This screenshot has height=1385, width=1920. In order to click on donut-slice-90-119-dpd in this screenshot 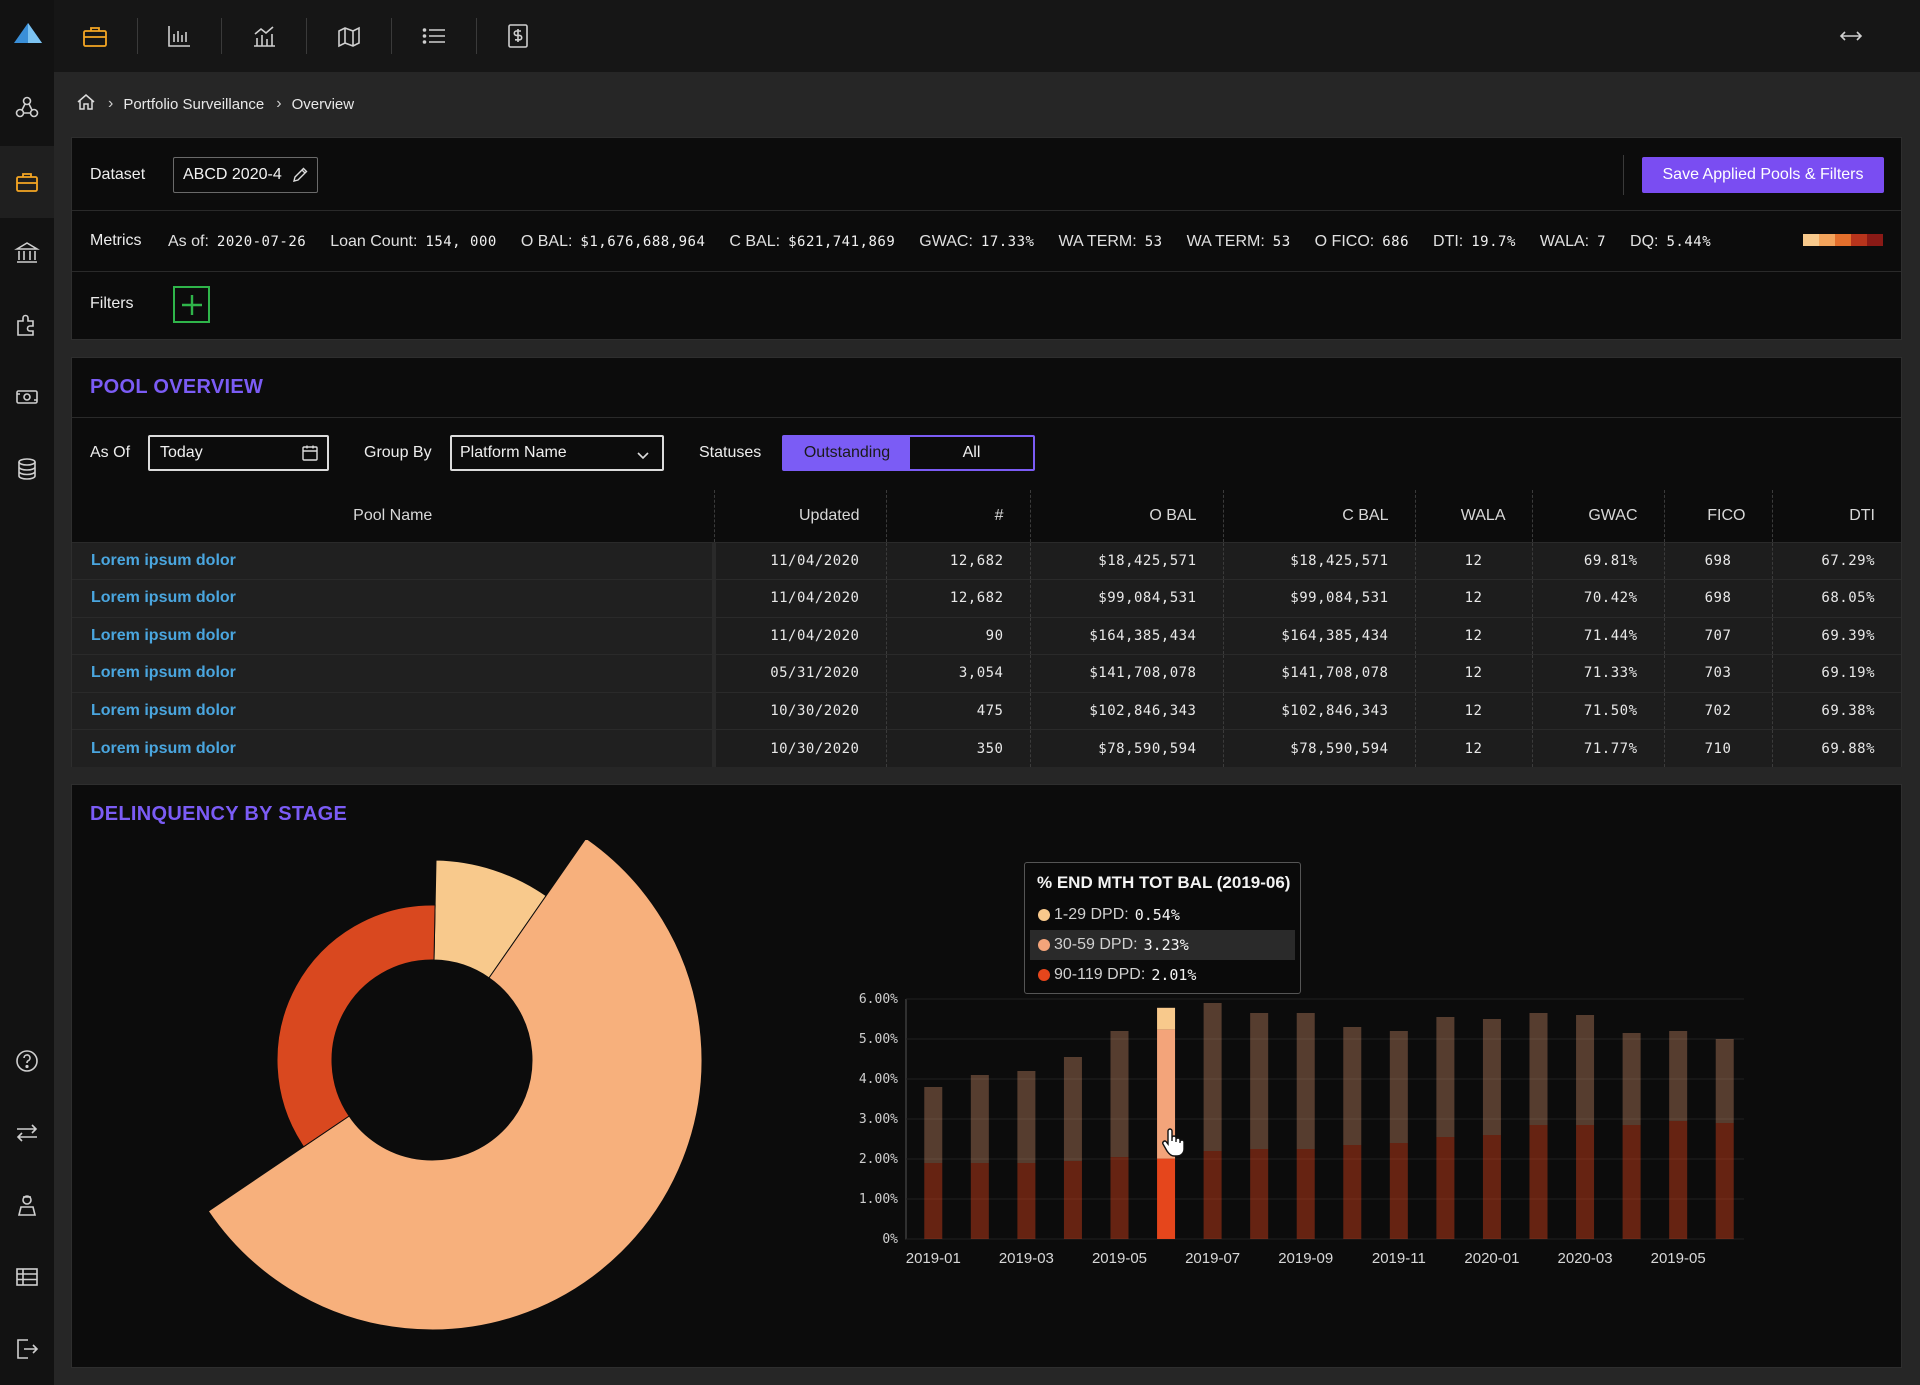, I will do `click(356, 1026)`.